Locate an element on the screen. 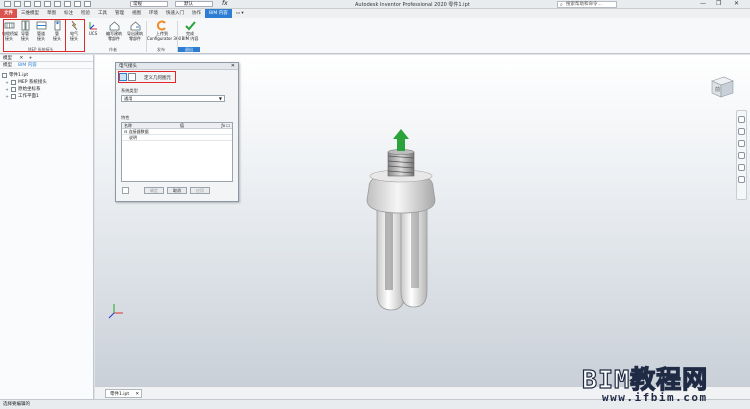 This screenshot has height=409, width=750. export-building-component-icon is located at coordinates (135, 26).